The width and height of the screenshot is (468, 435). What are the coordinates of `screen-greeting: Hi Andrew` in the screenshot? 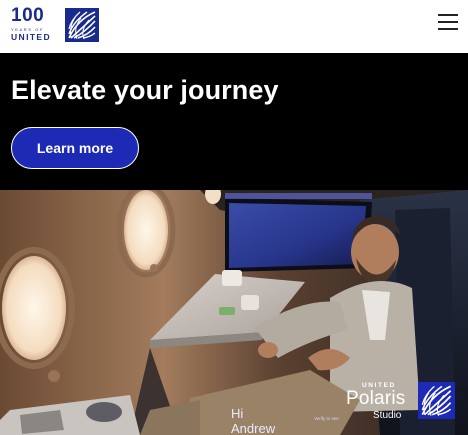 It's located at (253, 420).